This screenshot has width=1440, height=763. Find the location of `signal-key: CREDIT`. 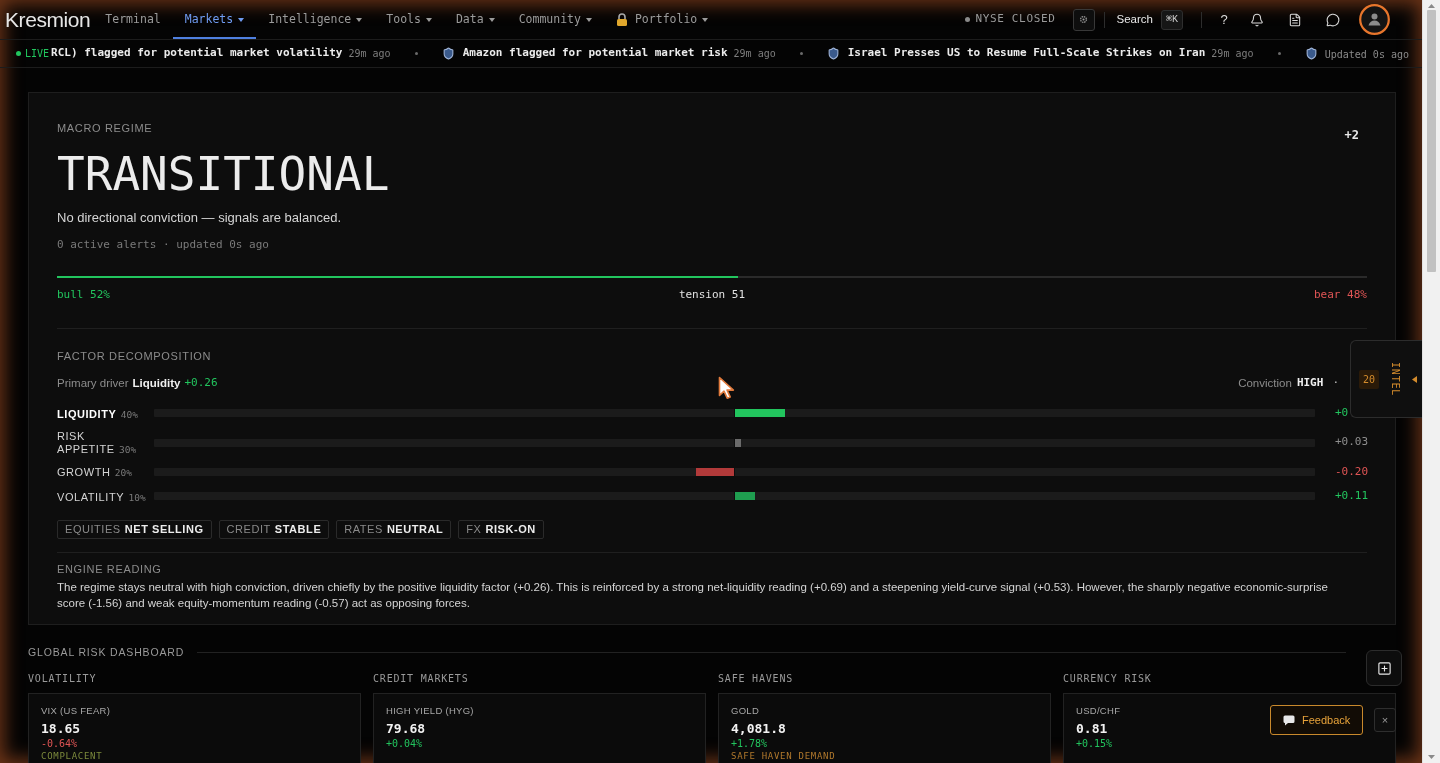

signal-key: CREDIT is located at coordinates (248, 529).